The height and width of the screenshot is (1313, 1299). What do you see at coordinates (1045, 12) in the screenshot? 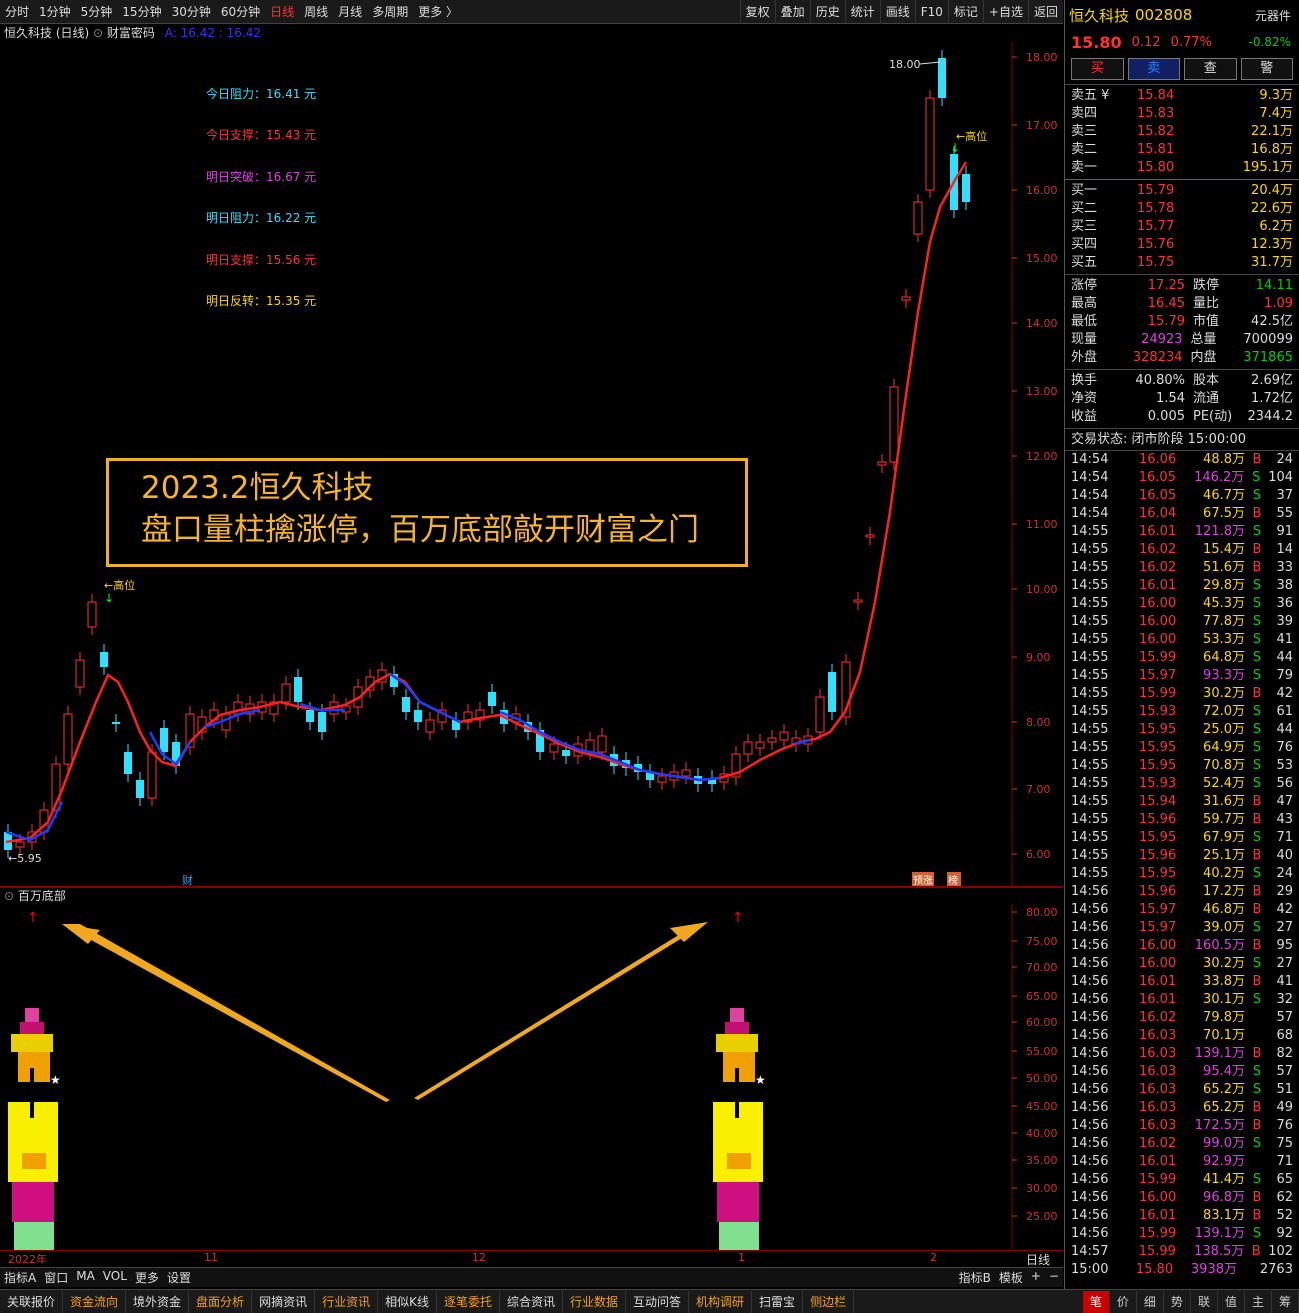
I see `toolbar-button: 返回` at bounding box center [1045, 12].